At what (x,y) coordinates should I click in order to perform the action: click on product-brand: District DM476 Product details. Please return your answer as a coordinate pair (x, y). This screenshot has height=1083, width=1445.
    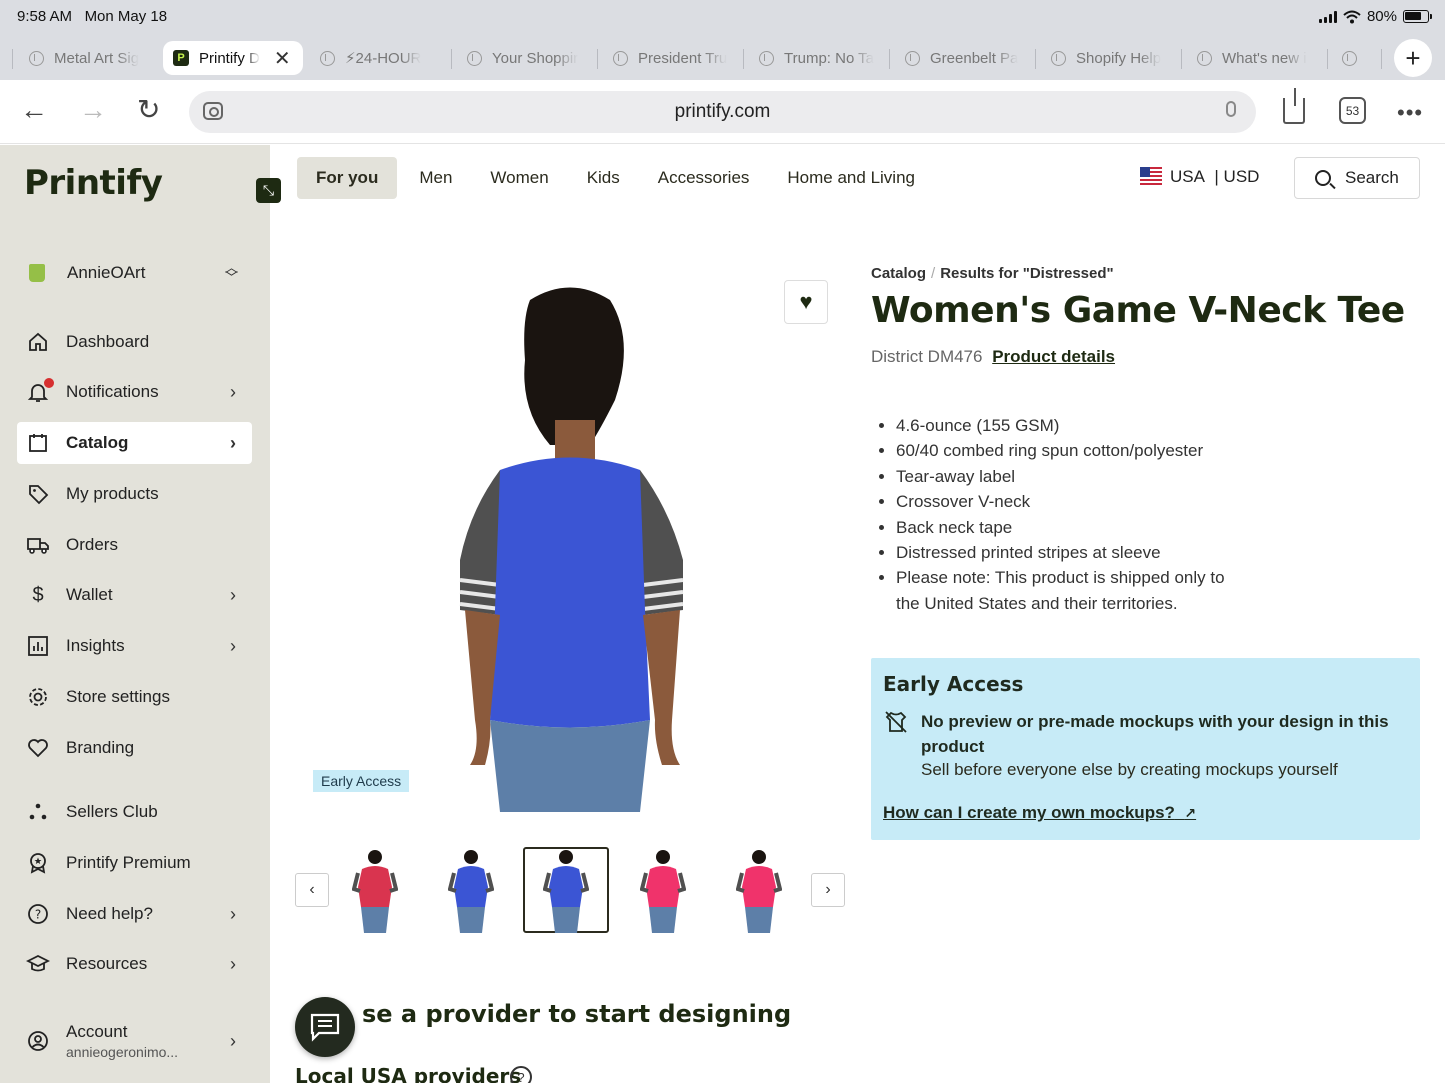
    Looking at the image, I should click on (993, 356).